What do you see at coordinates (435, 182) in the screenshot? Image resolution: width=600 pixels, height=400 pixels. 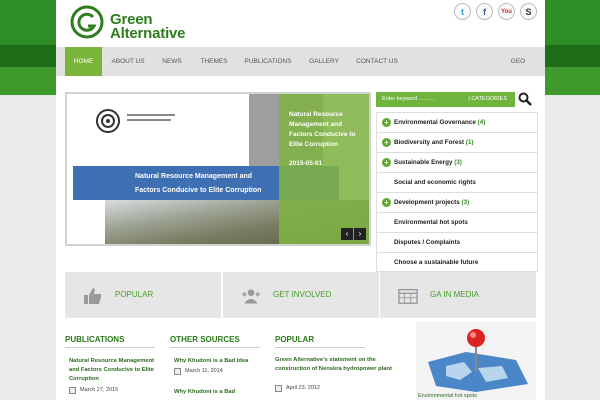 I see `category-label: Social and economic rights` at bounding box center [435, 182].